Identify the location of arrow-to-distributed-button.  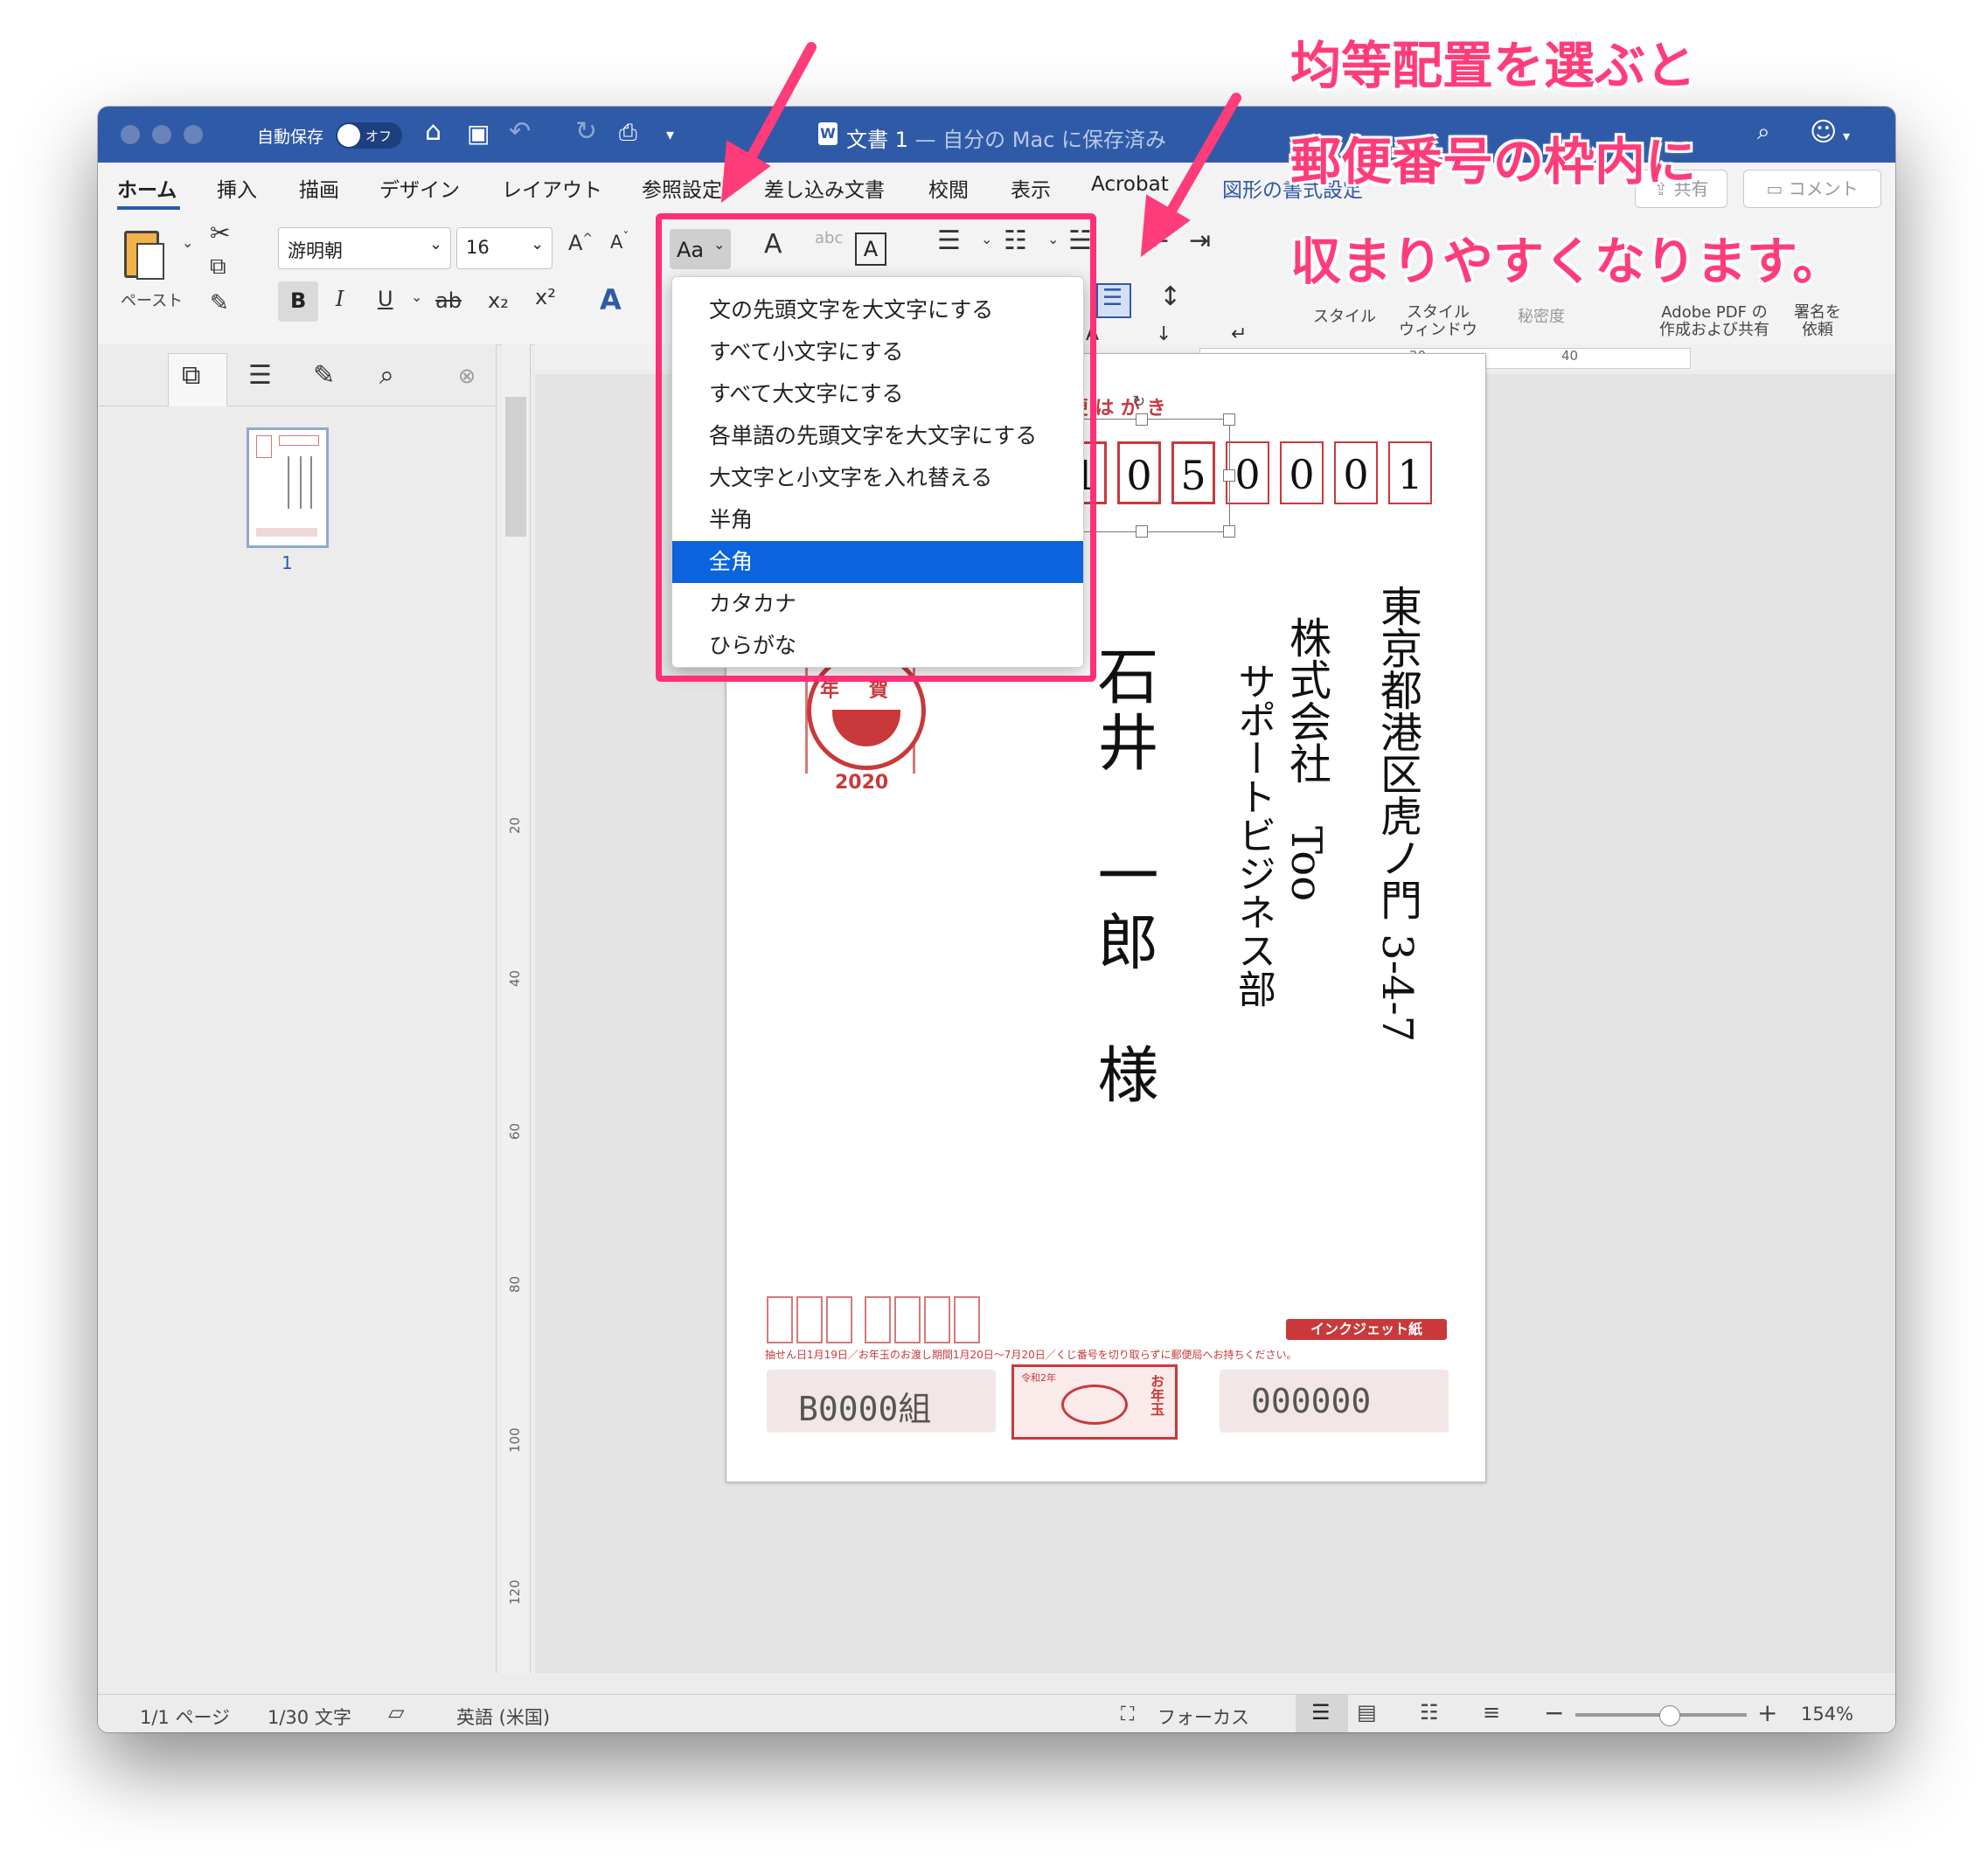
(1202, 157).